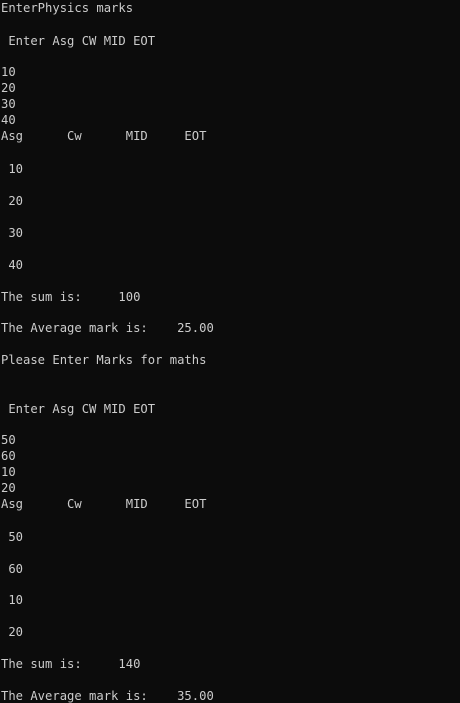 This screenshot has width=460, height=703. Describe the element at coordinates (67, 8) in the screenshot. I see `console-line-title: EnterPhysics marks` at that location.